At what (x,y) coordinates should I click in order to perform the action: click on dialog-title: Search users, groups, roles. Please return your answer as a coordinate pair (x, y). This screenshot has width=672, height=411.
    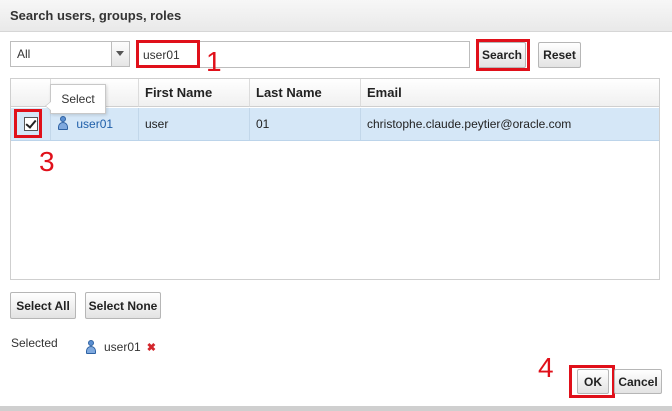
    Looking at the image, I should click on (96, 15).